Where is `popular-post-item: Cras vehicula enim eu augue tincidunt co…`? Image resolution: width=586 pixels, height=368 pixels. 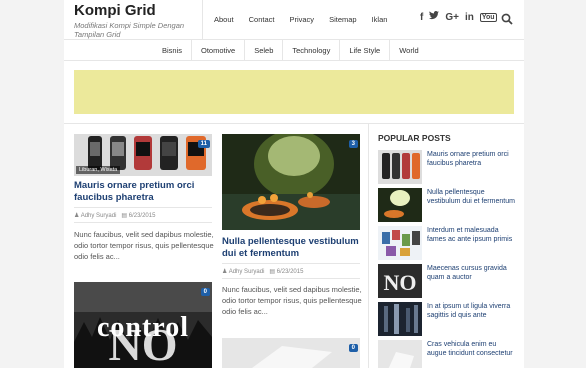 popular-post-item: Cras vehicula enim eu augue tincidunt co… is located at coordinates (448, 354).